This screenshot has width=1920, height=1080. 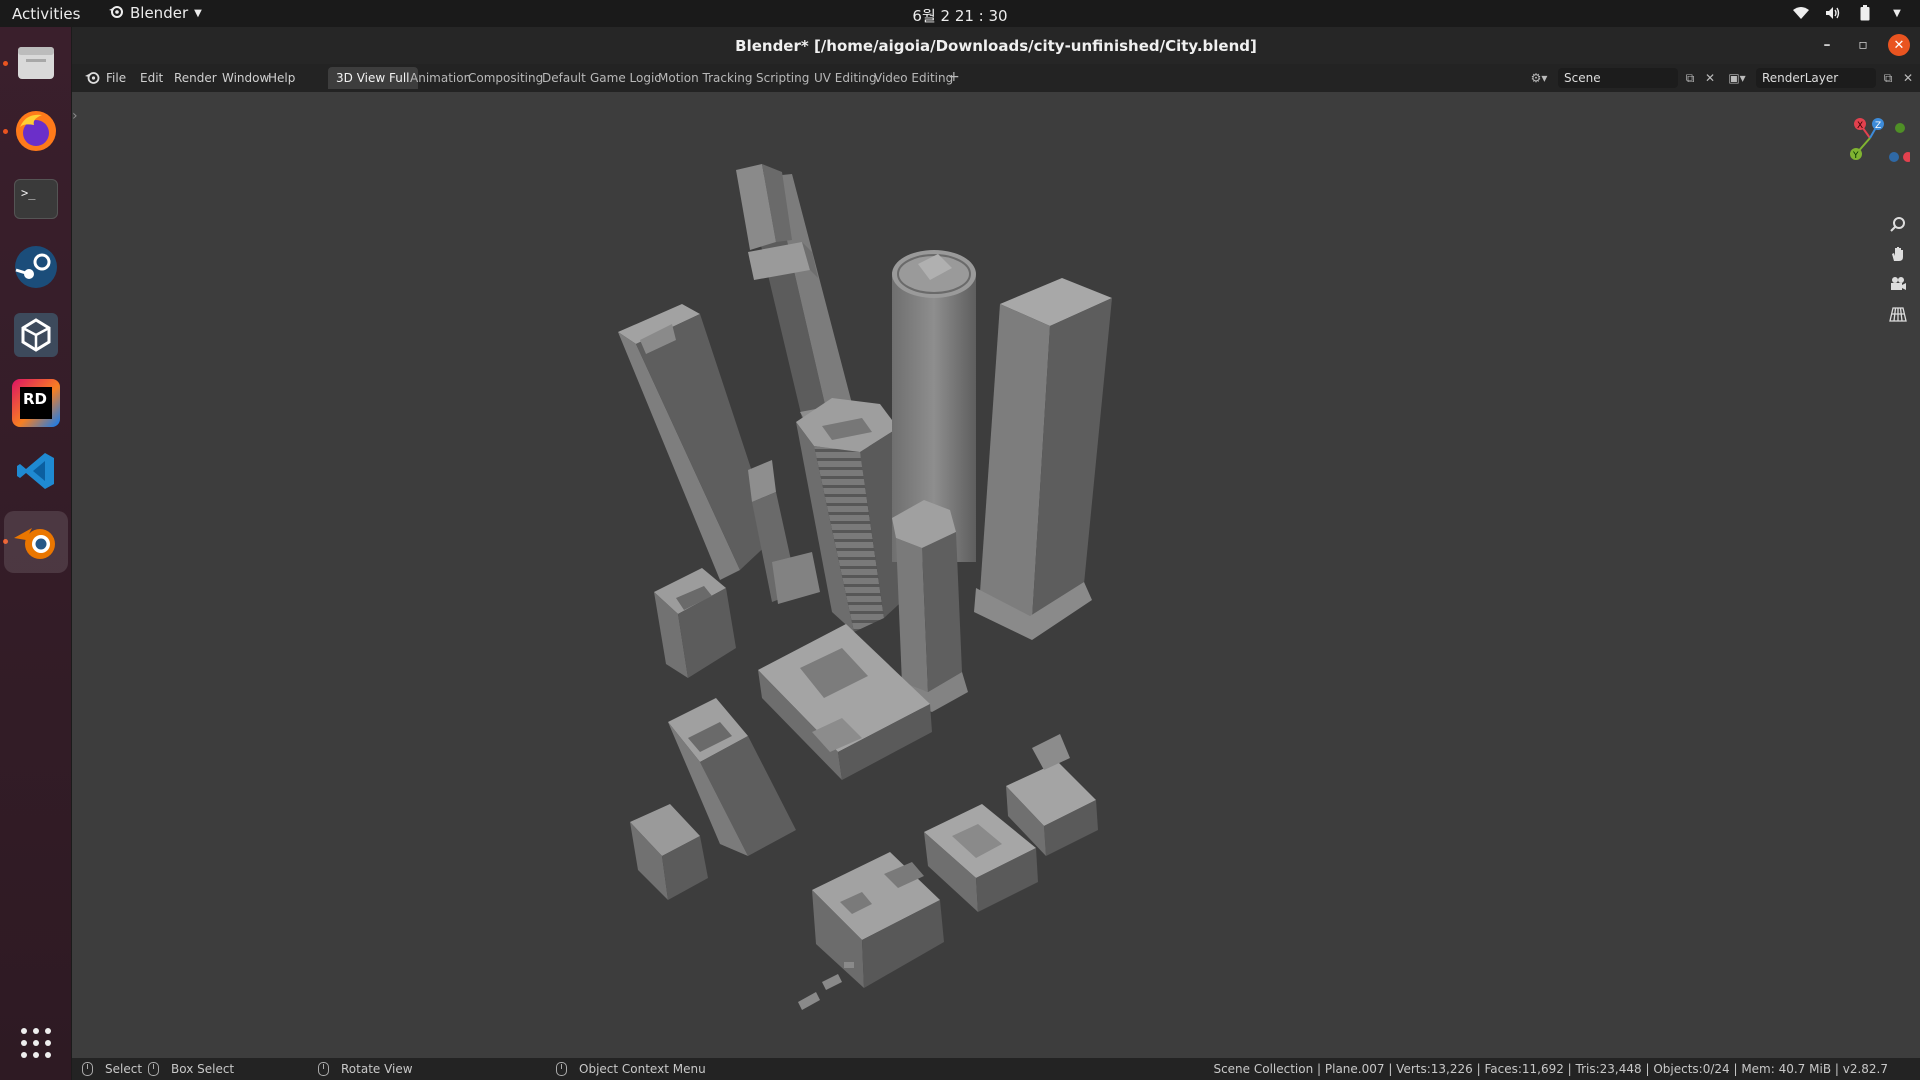 I want to click on right-mouse-icon, so click(x=561, y=1069).